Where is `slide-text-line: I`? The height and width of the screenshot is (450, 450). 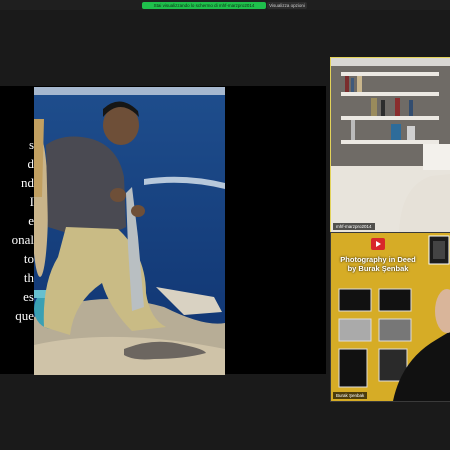
slide-text-line: I is located at coordinates (31, 201).